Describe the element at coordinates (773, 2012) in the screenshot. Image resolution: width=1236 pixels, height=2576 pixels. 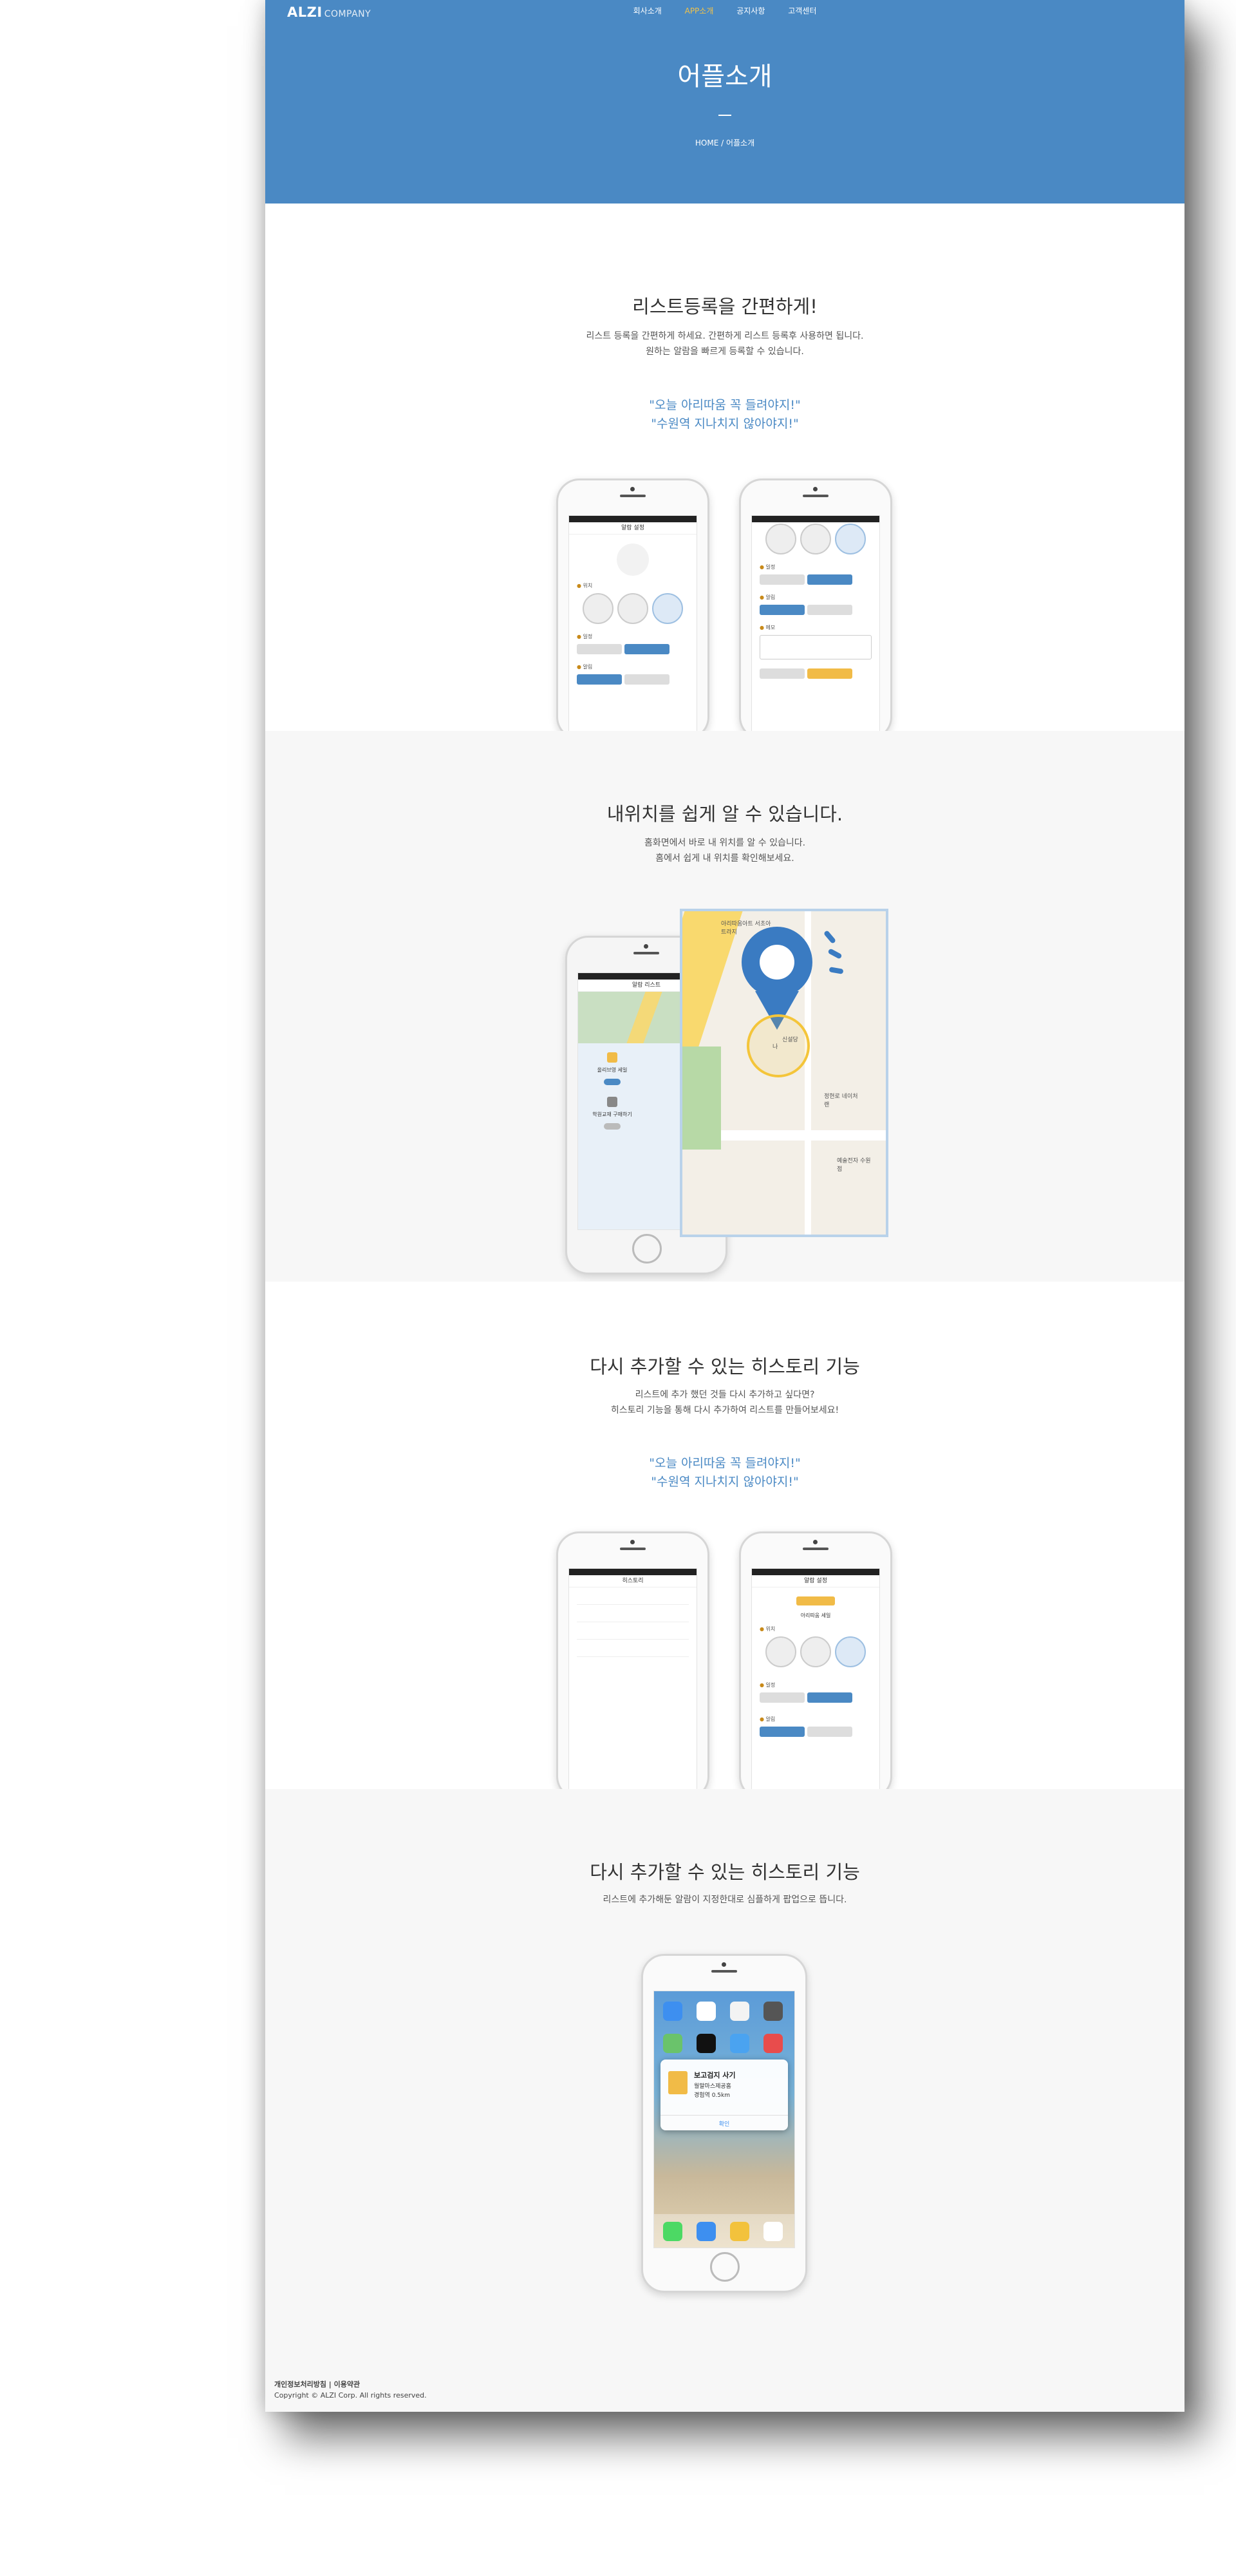
I see `camera-app-icon` at that location.